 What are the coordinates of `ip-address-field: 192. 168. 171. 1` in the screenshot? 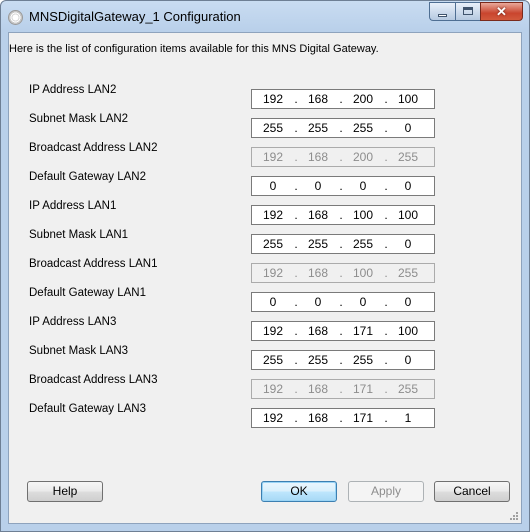 It's located at (343, 418).